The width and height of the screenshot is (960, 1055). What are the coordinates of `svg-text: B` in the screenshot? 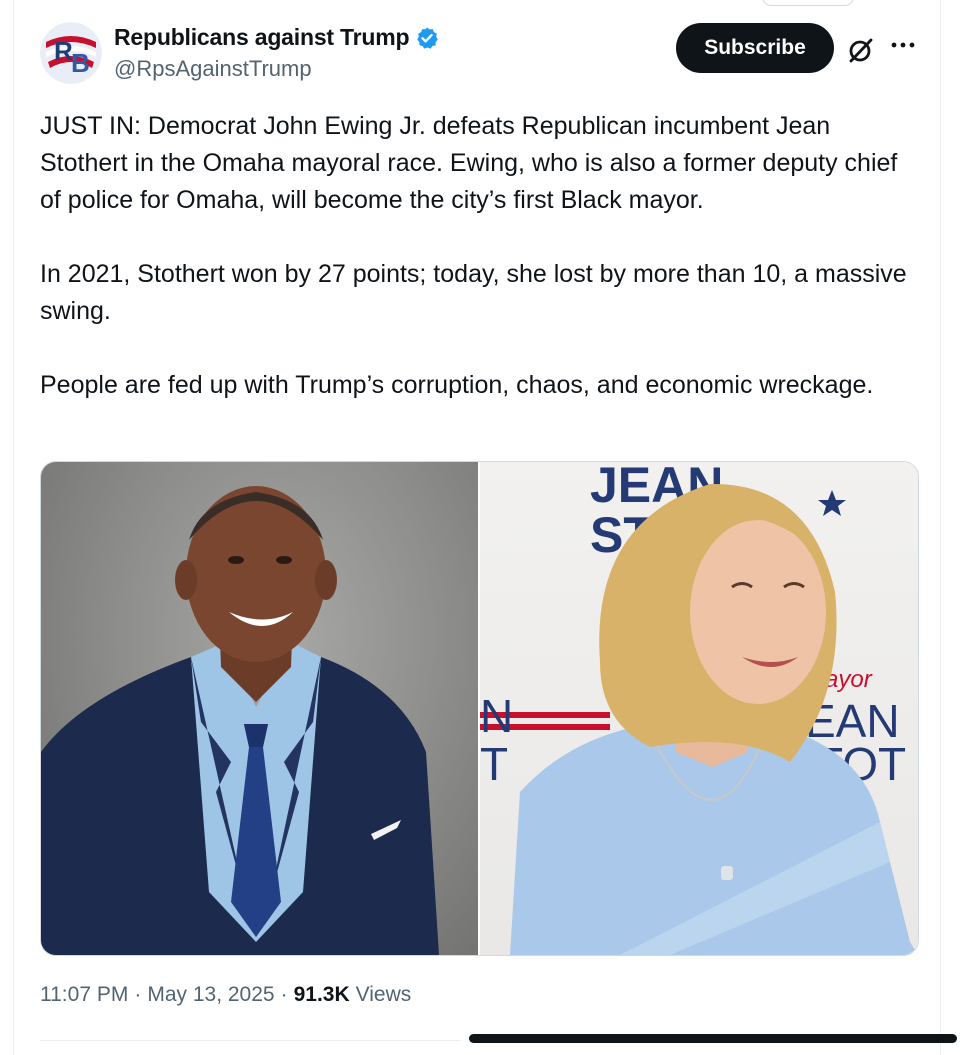 It's located at (80, 63).